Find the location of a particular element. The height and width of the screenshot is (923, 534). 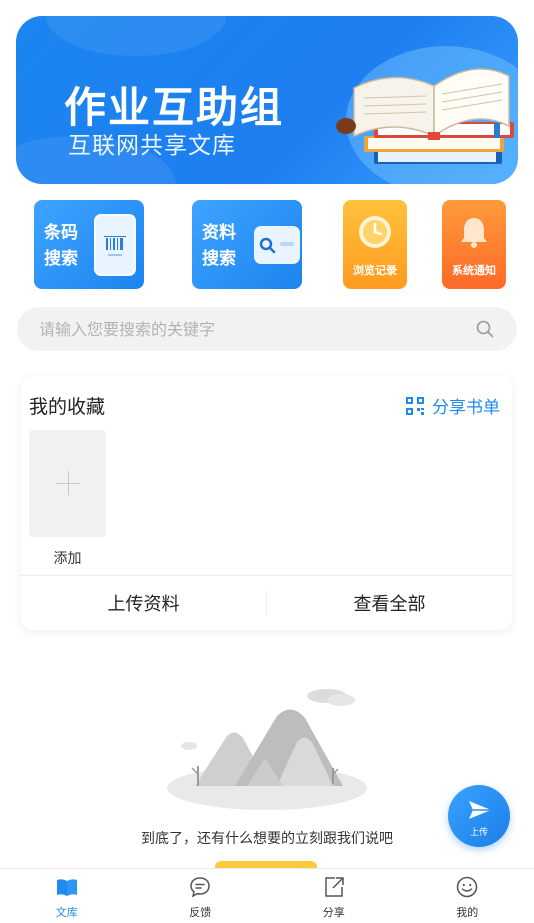

tab-library: 文库 is located at coordinates (67, 896).